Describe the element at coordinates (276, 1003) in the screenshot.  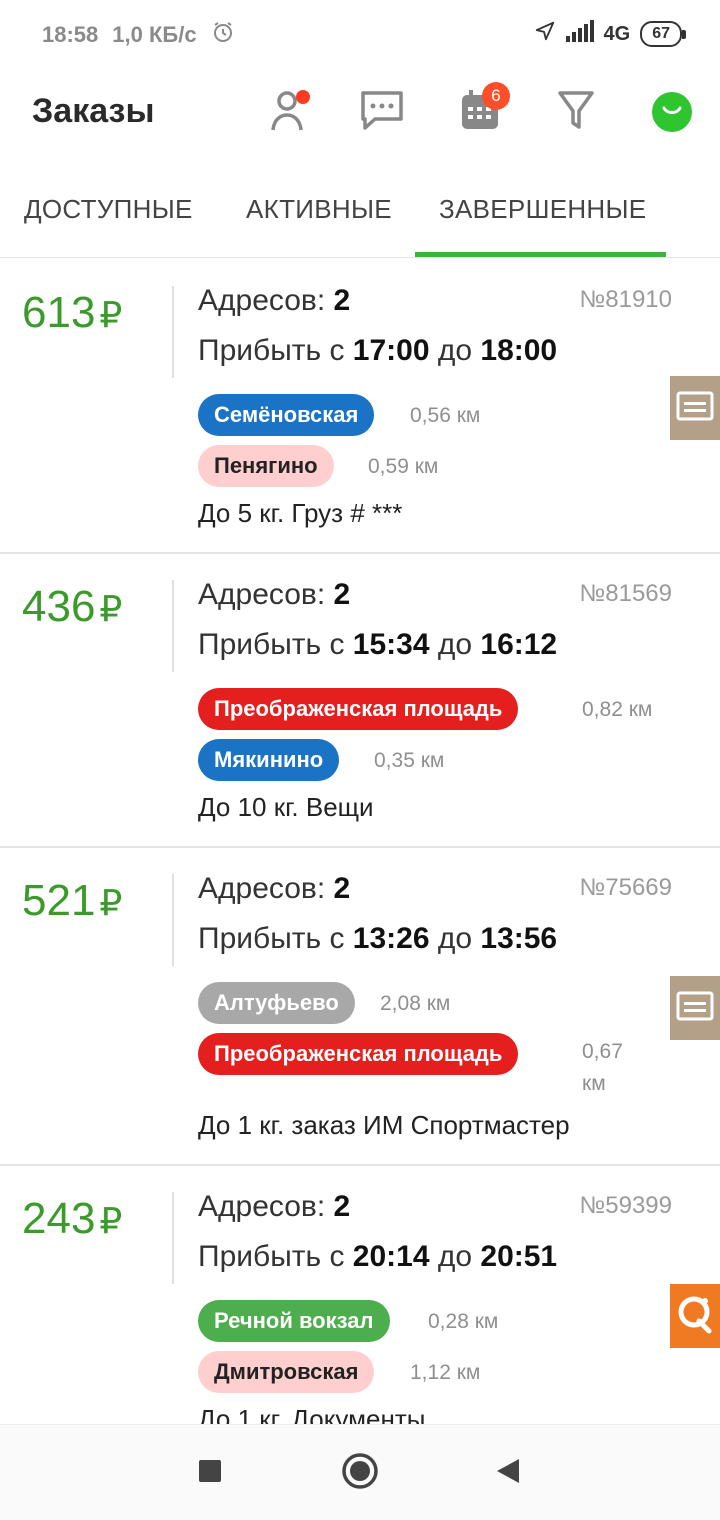
I see `metro-station-badge: Алтуфьево` at that location.